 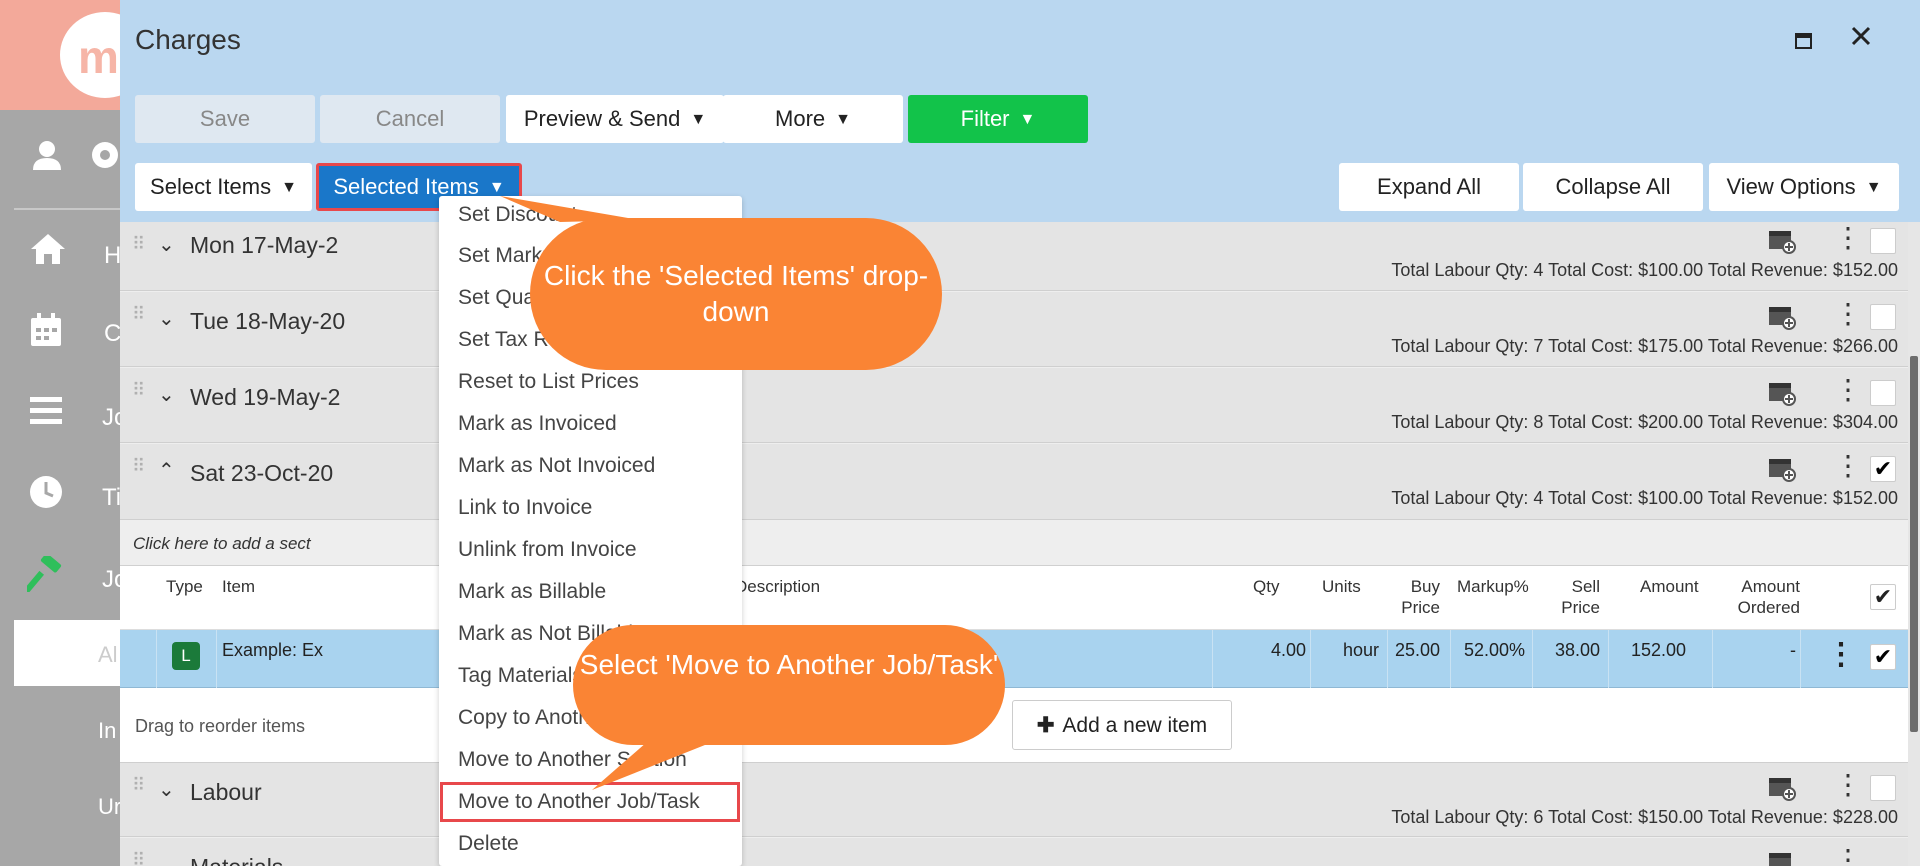 I want to click on app-sidebar: m H C Jo Ti Jo Al In Ur, so click(x=75, y=433).